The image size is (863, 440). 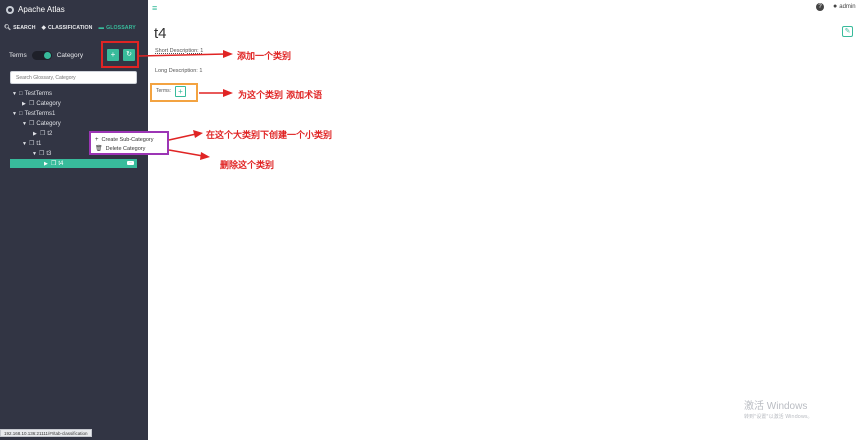 I want to click on help-icon: ?, so click(x=820, y=7).